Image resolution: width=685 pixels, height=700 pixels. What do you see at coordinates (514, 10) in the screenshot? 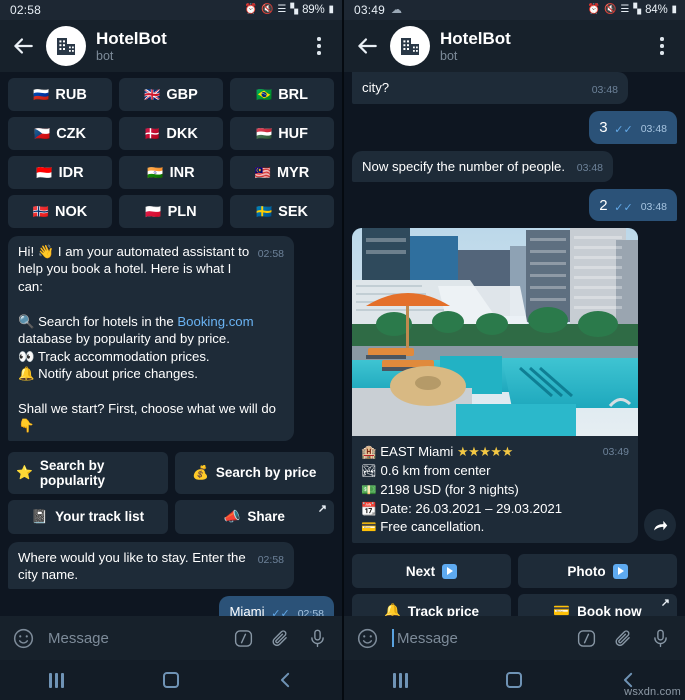
I see `status-bar-right: 03:49 ☁ ⏰ 🔇 ☰ ▚ 84% ▮` at bounding box center [514, 10].